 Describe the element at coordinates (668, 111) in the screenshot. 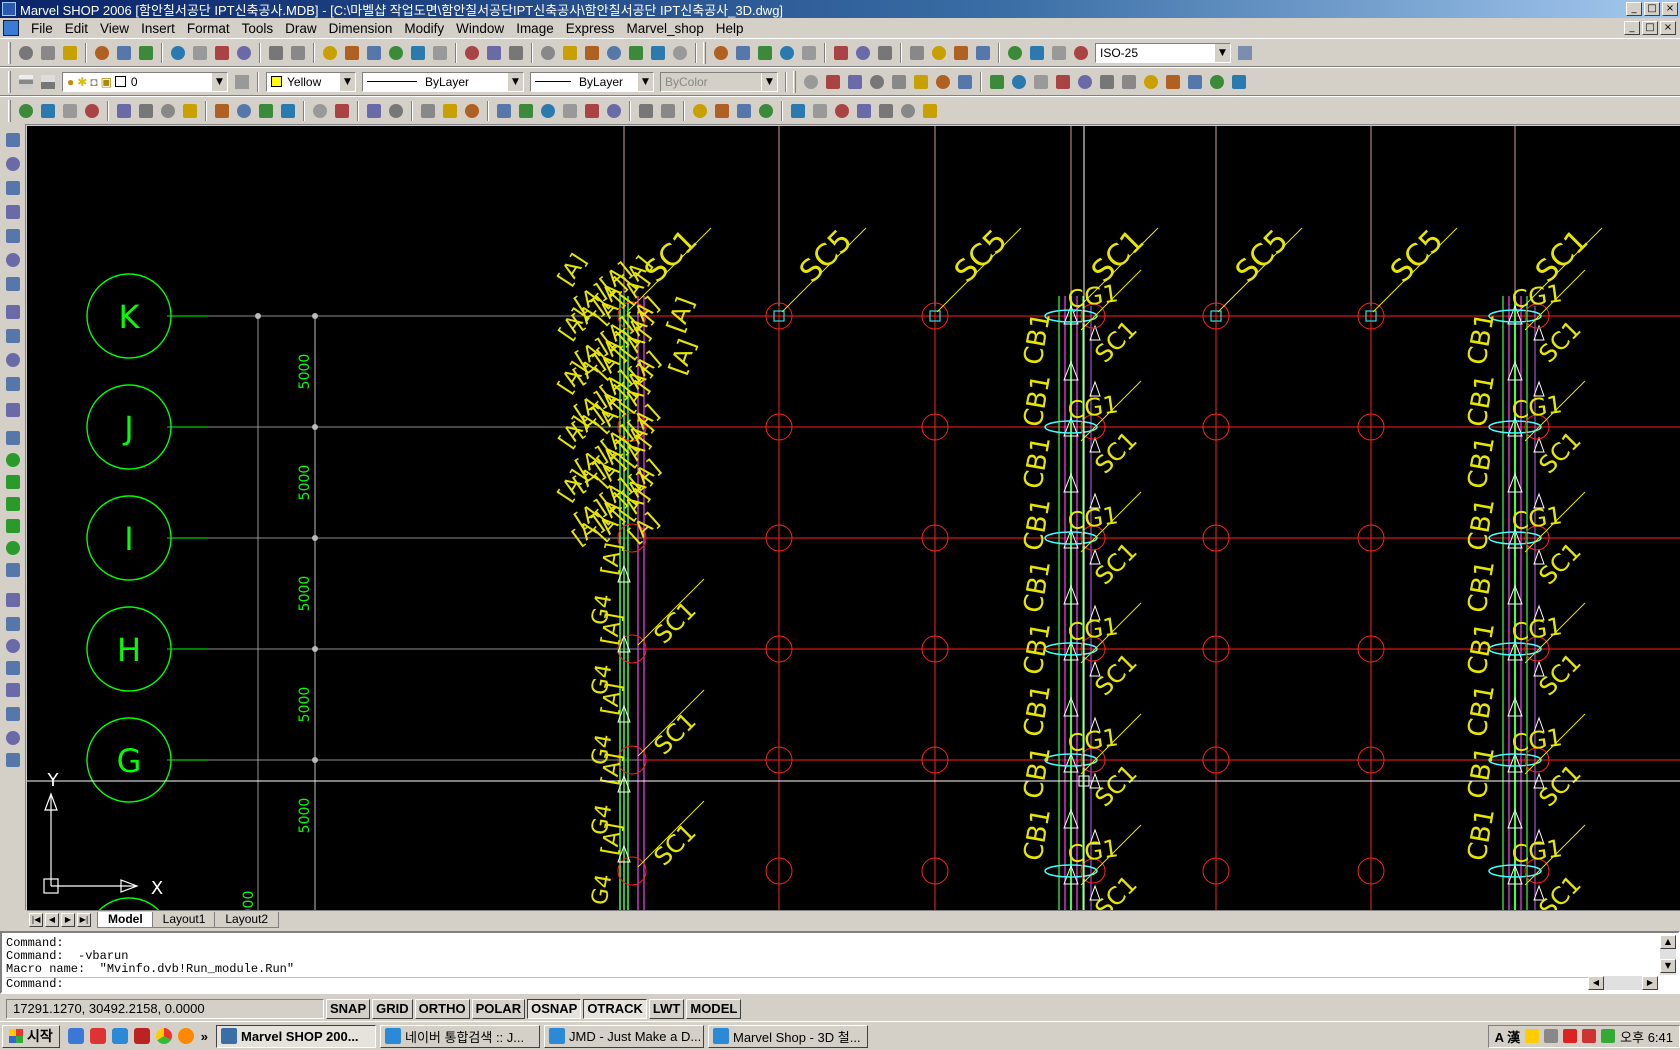

I see `tool-27-icon` at that location.